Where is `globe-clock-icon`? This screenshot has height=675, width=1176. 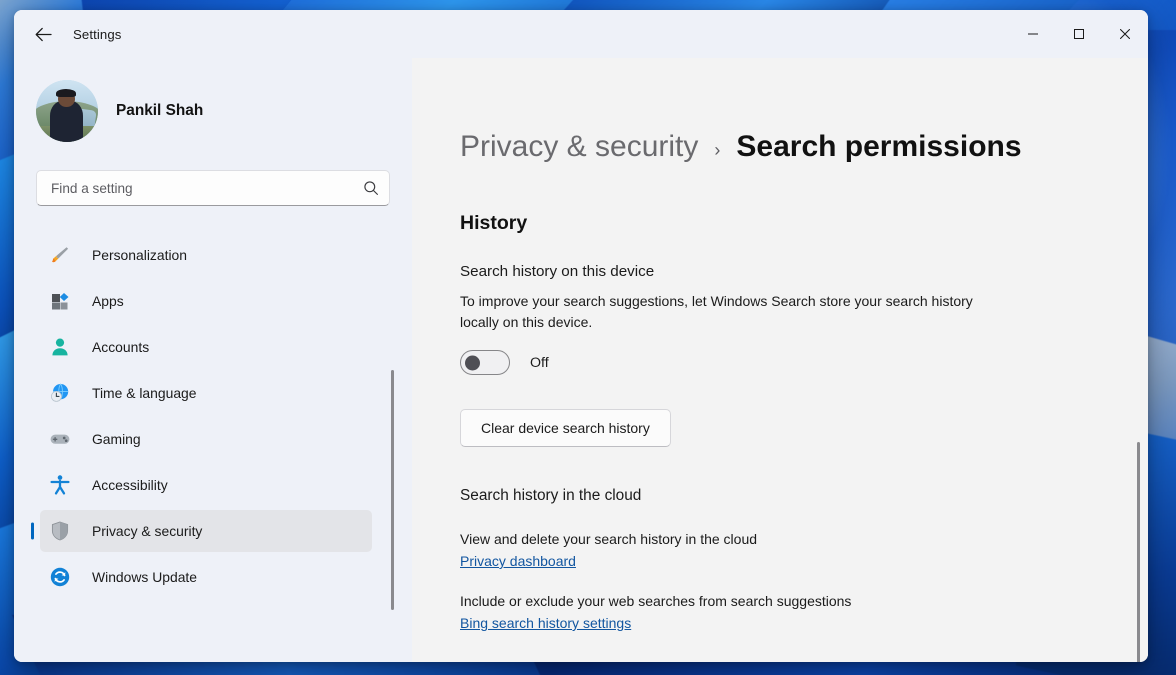
globe-clock-icon is located at coordinates (60, 393).